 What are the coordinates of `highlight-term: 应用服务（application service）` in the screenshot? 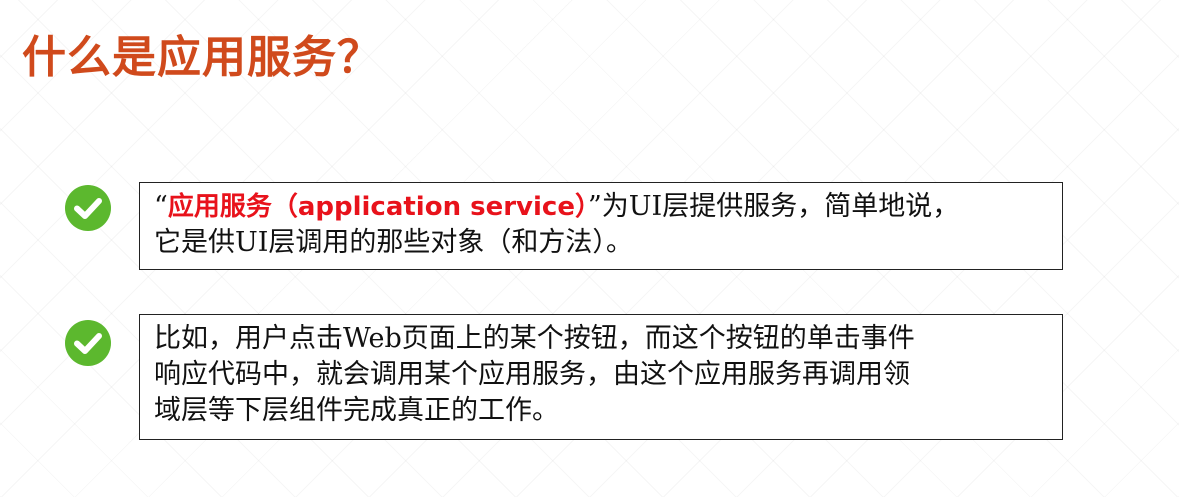 It's located at (377, 207).